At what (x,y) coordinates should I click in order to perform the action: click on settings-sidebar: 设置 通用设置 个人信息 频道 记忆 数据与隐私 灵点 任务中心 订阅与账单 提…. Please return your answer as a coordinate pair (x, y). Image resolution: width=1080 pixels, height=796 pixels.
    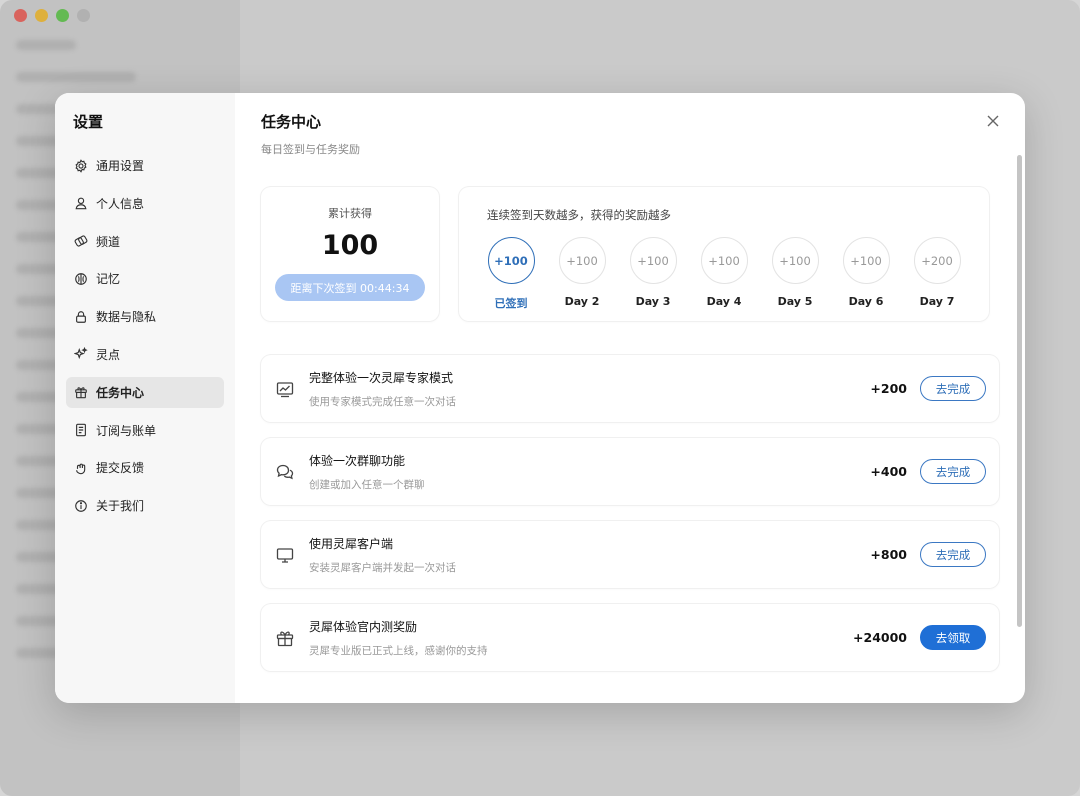
    Looking at the image, I should click on (145, 398).